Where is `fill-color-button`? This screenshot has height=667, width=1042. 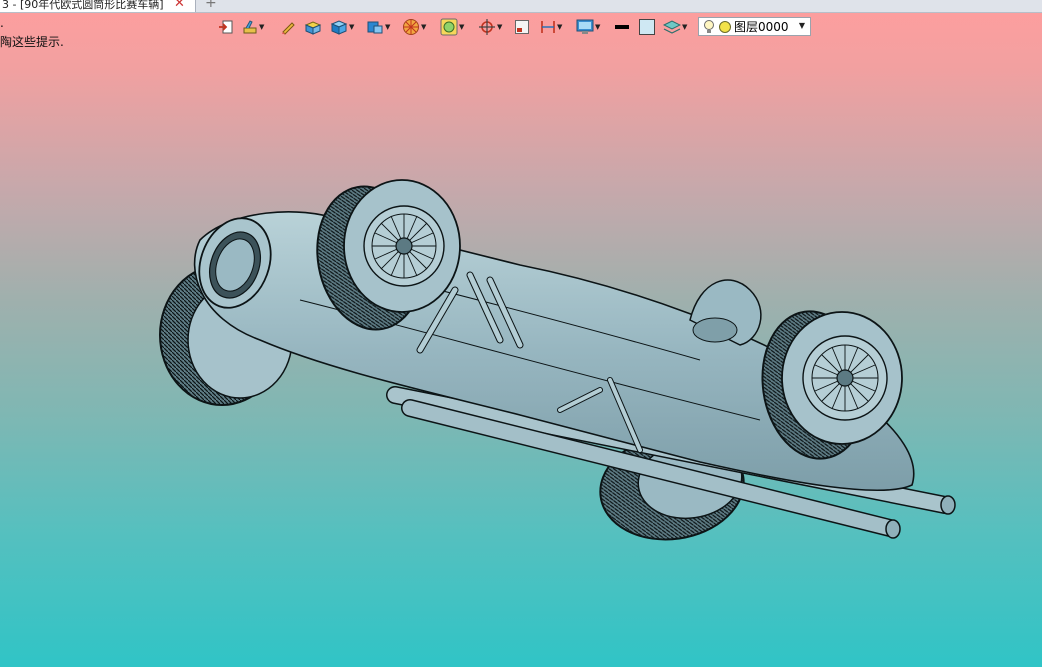
fill-color-button is located at coordinates (647, 27).